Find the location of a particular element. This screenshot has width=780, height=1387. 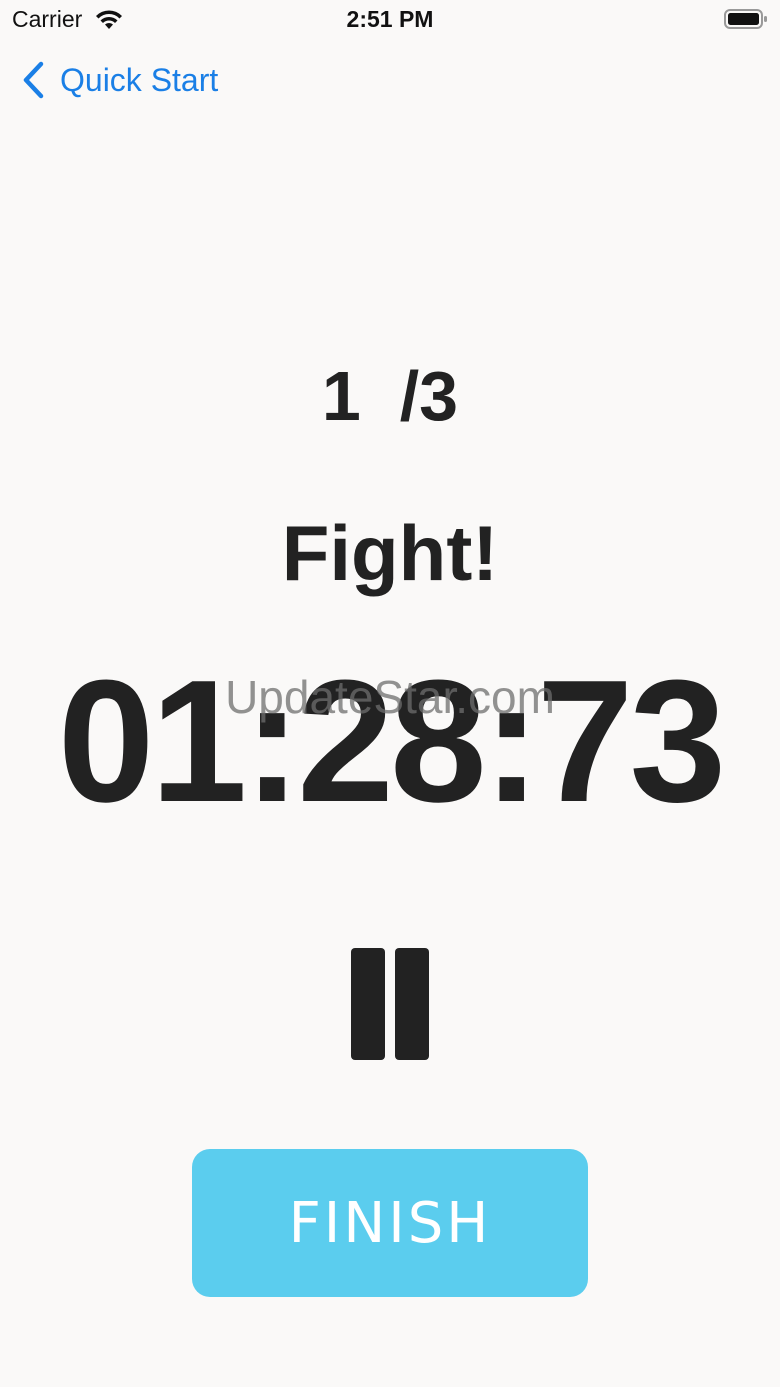

watermark: UpdateStar.com is located at coordinates (390, 697).